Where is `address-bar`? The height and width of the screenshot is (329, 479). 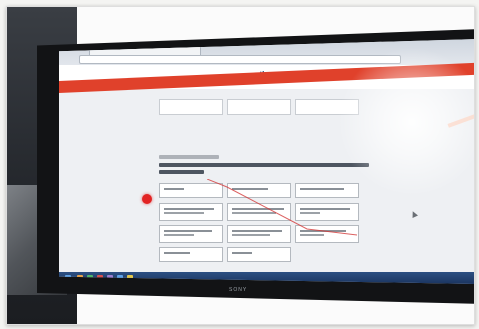 address-bar is located at coordinates (240, 59).